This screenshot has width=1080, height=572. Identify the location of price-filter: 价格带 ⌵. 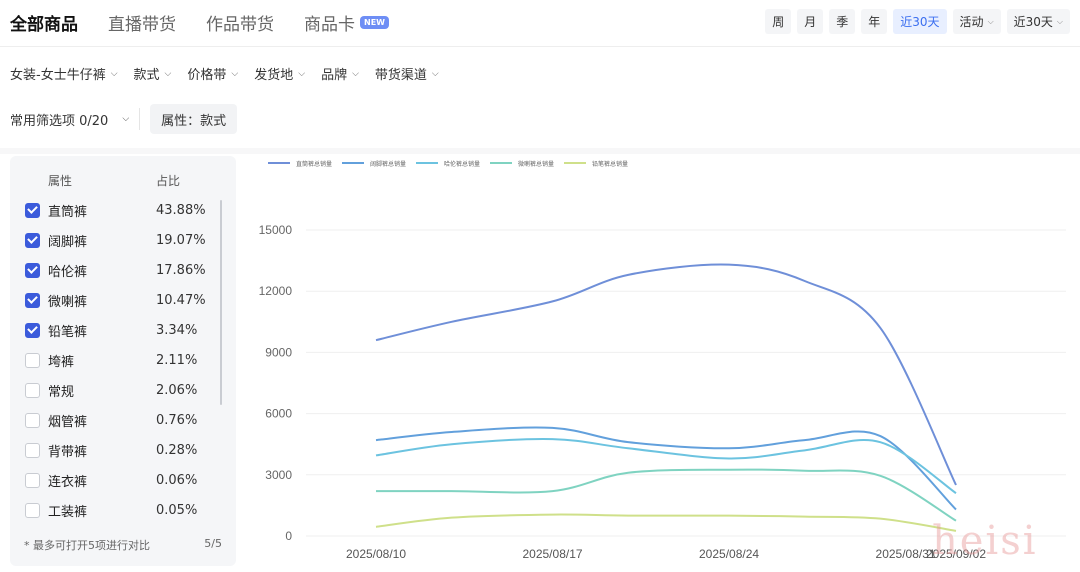
(212, 73).